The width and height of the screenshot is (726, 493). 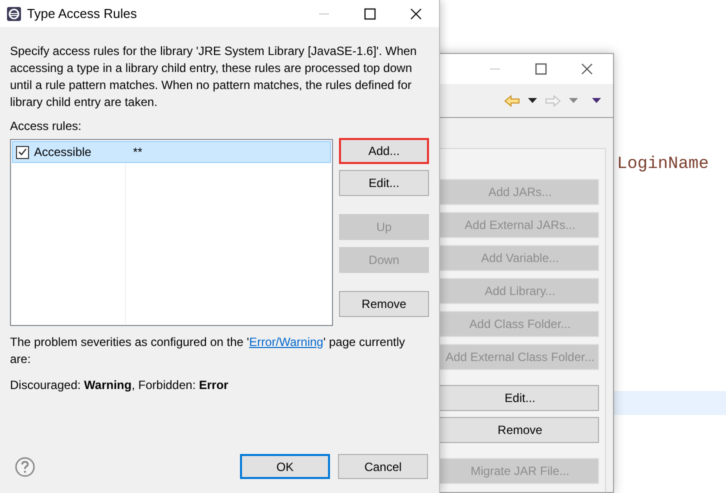 I want to click on app-icon, so click(x=14, y=13).